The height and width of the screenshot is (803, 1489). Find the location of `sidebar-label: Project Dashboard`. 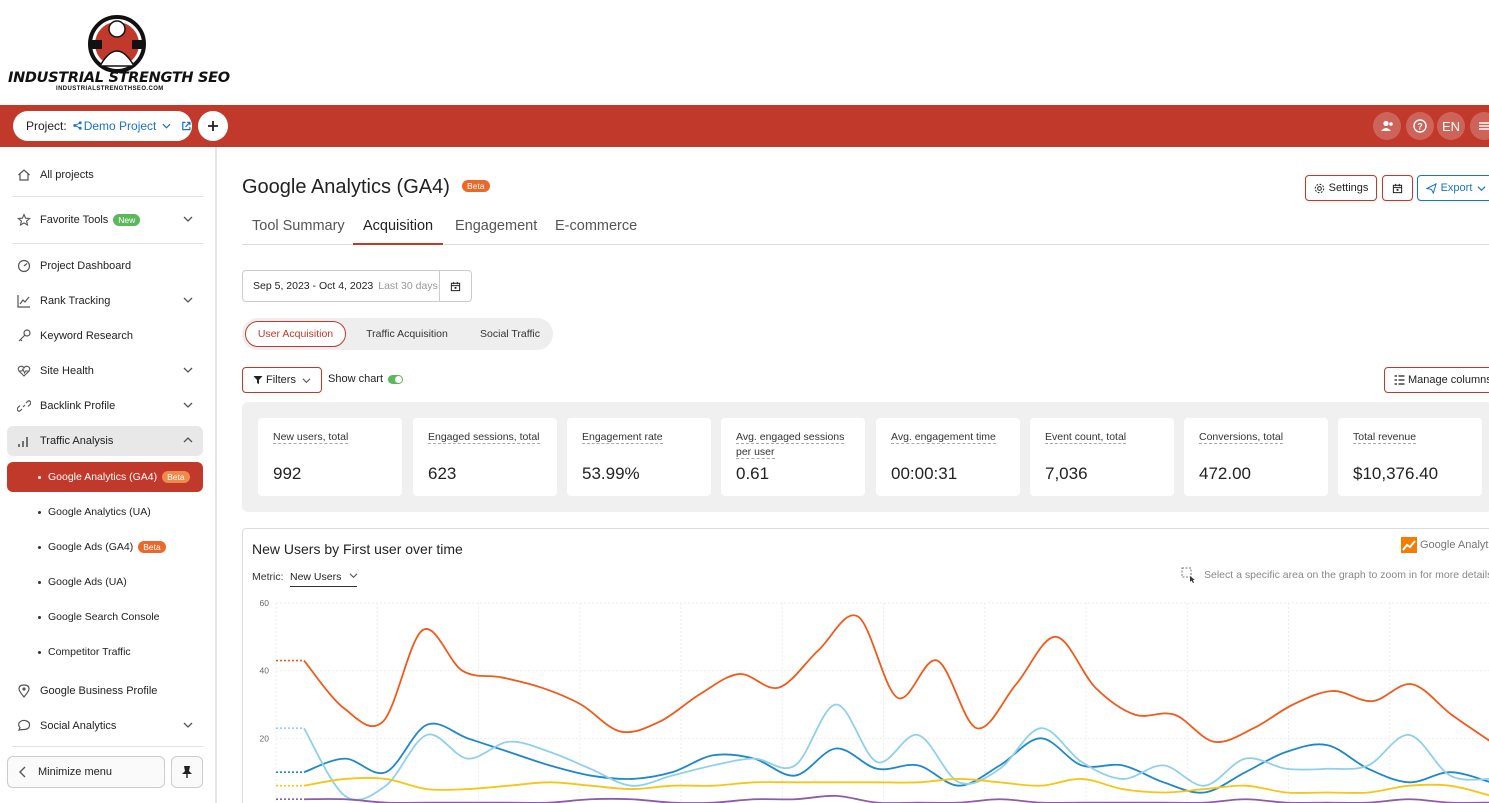

sidebar-label: Project Dashboard is located at coordinates (86, 266).